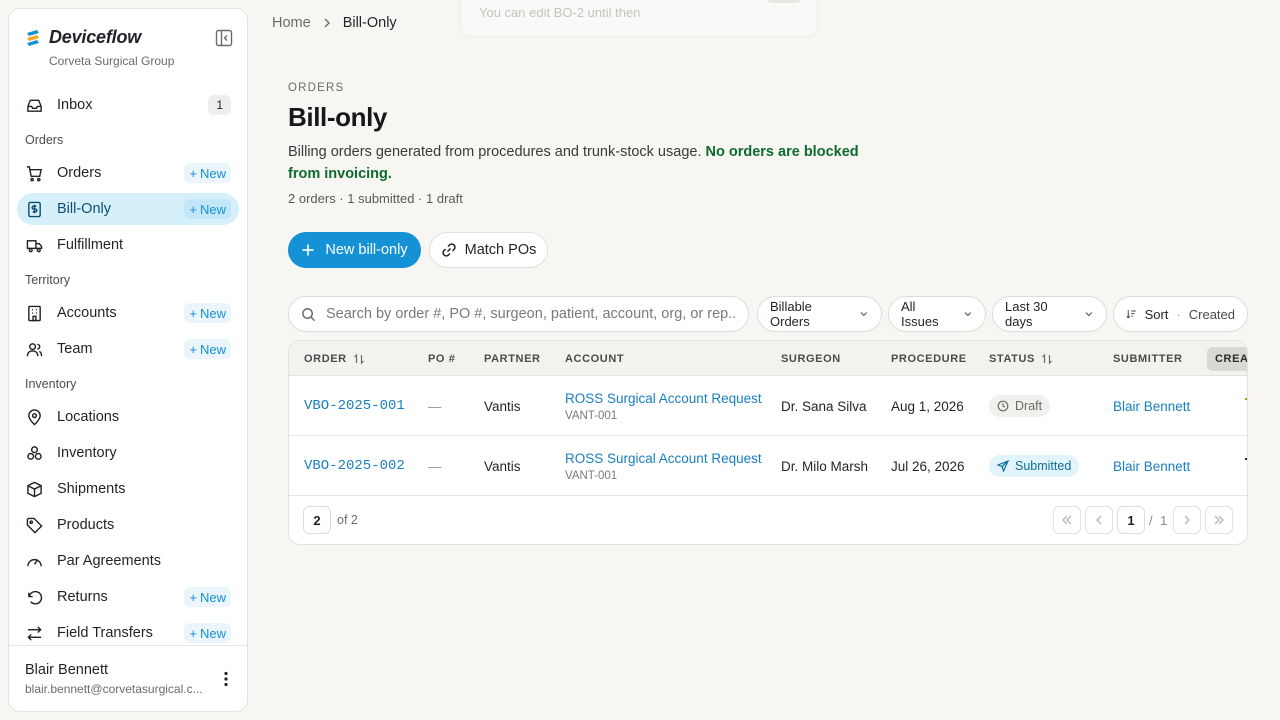 This screenshot has height=720, width=1280. What do you see at coordinates (128, 173) in the screenshot?
I see `sidebar-item-orders: Orders + New` at bounding box center [128, 173].